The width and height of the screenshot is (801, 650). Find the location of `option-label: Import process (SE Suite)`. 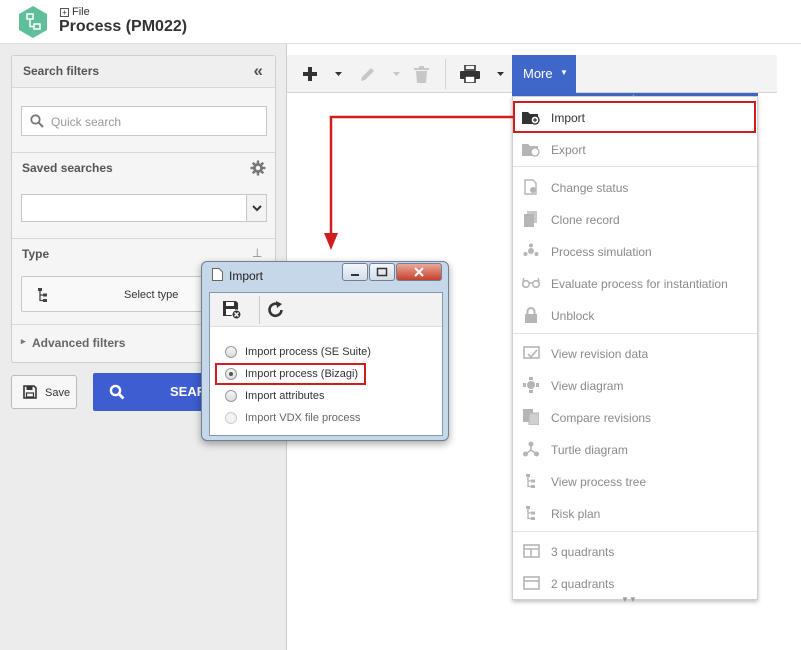

option-label: Import process (SE Suite) is located at coordinates (308, 352).